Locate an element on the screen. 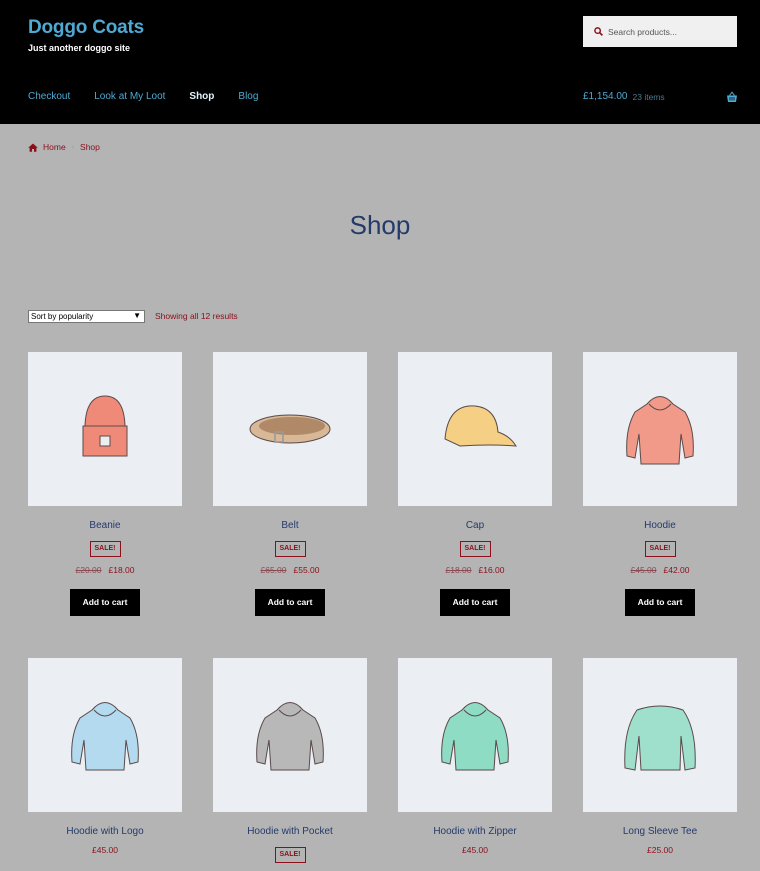 The height and width of the screenshot is (871, 760). old-price: £65.00 is located at coordinates (273, 570).